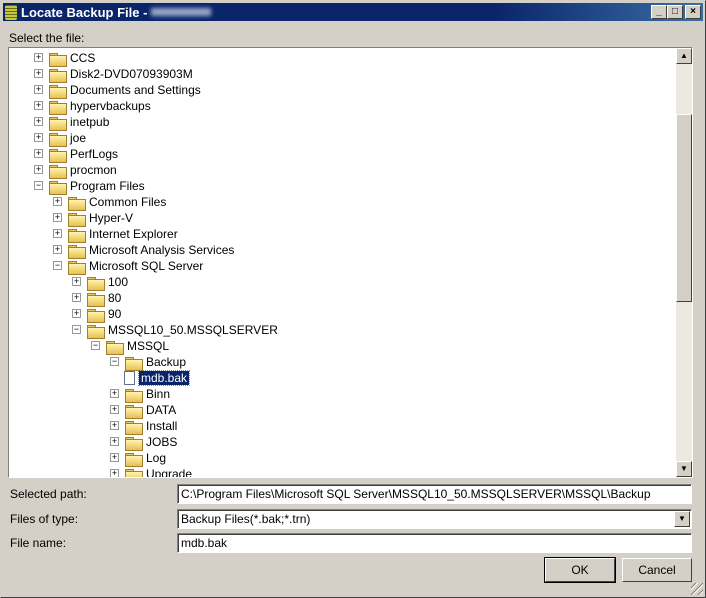 Image resolution: width=706 pixels, height=598 pixels. Describe the element at coordinates (107, 186) in the screenshot. I see `tree-item-label: Program Files` at that location.